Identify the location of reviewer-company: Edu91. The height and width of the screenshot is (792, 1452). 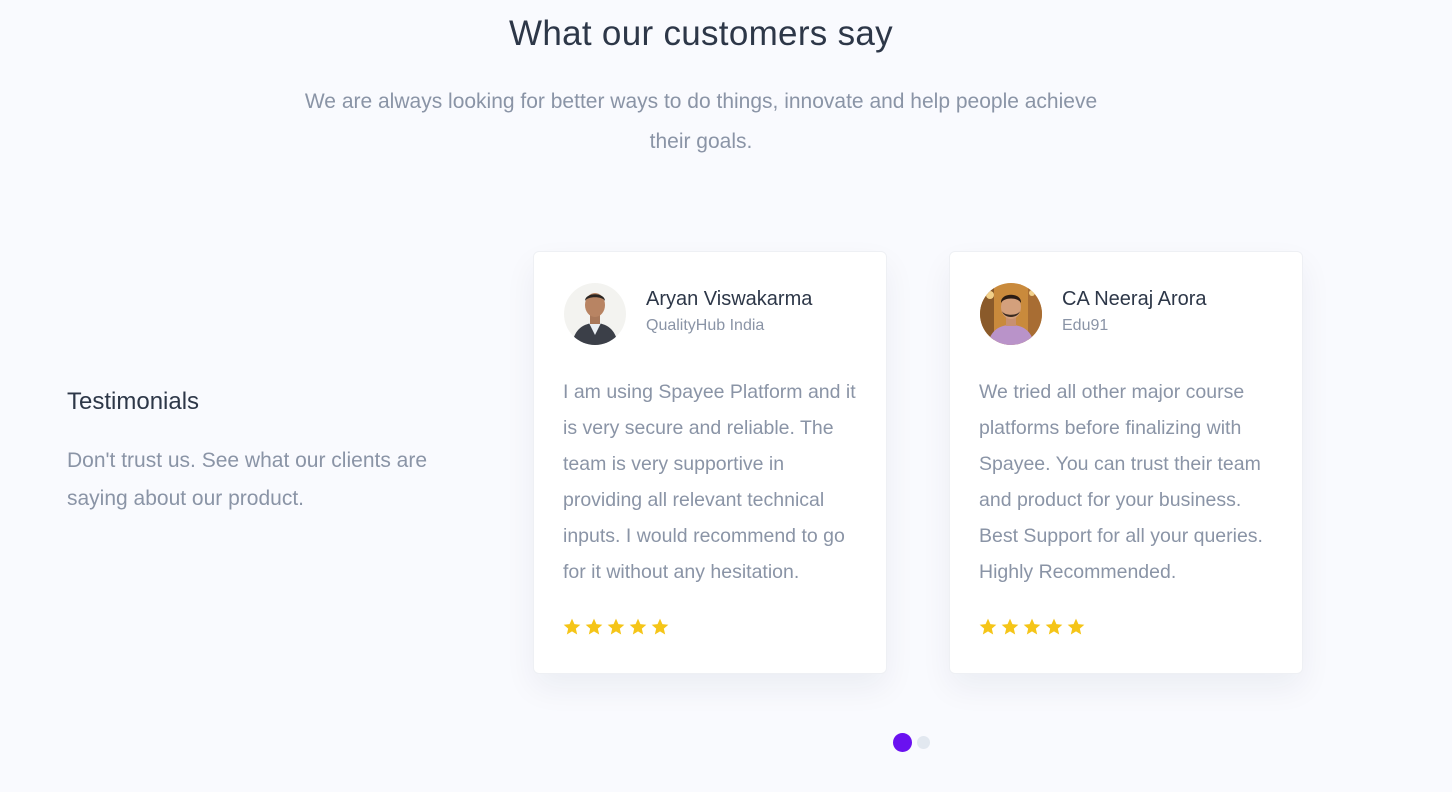
(1085, 325).